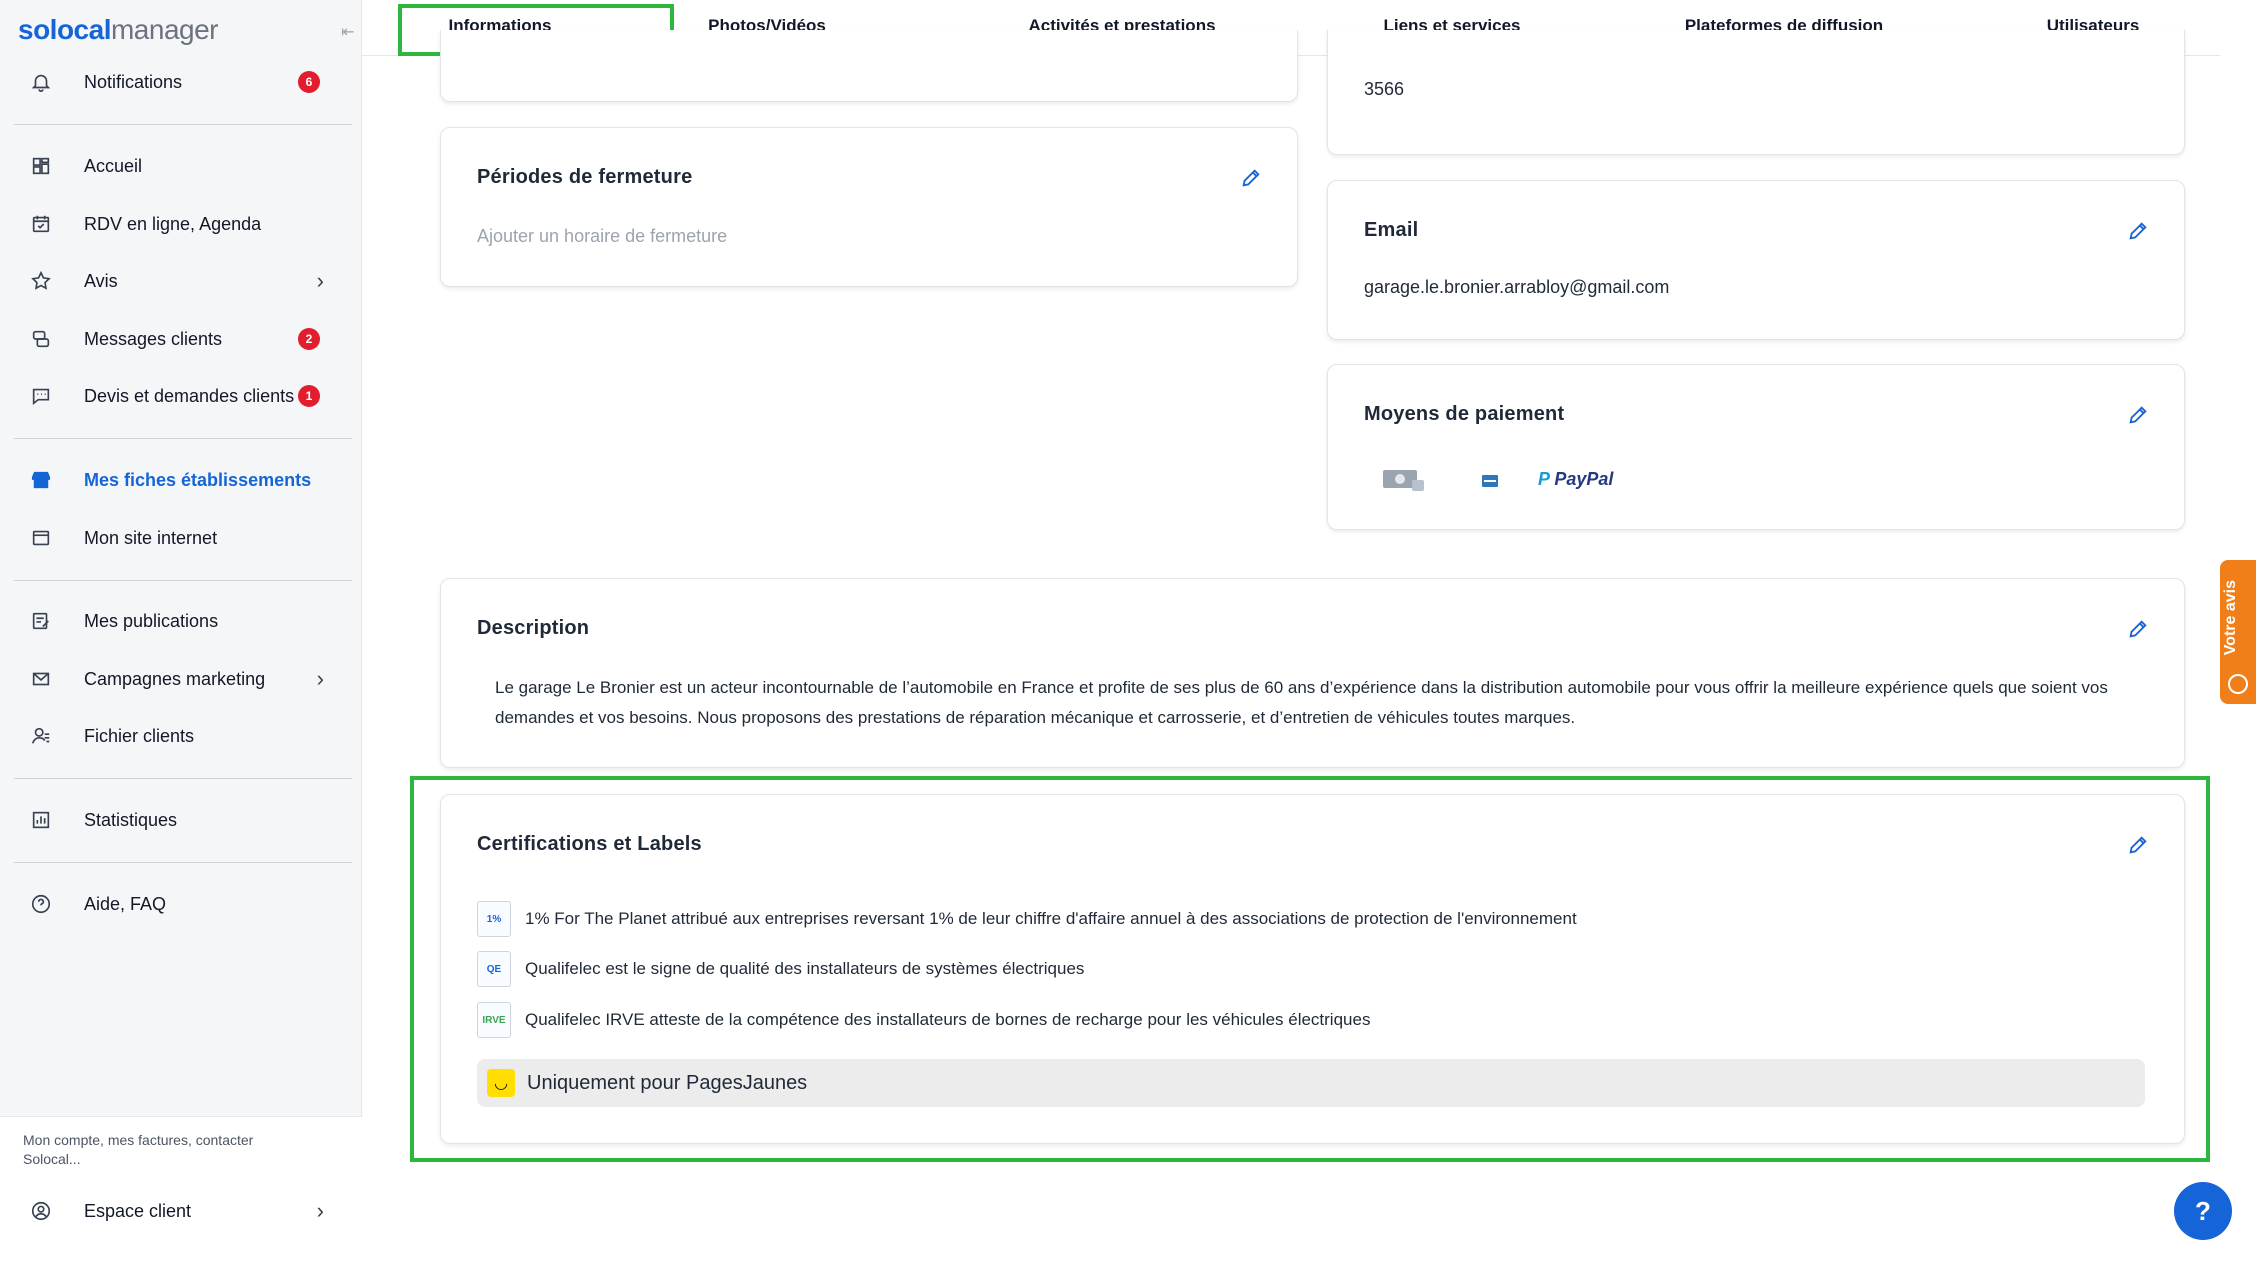  I want to click on sidebar-item-espace-client: Espace client ›, so click(183, 1211).